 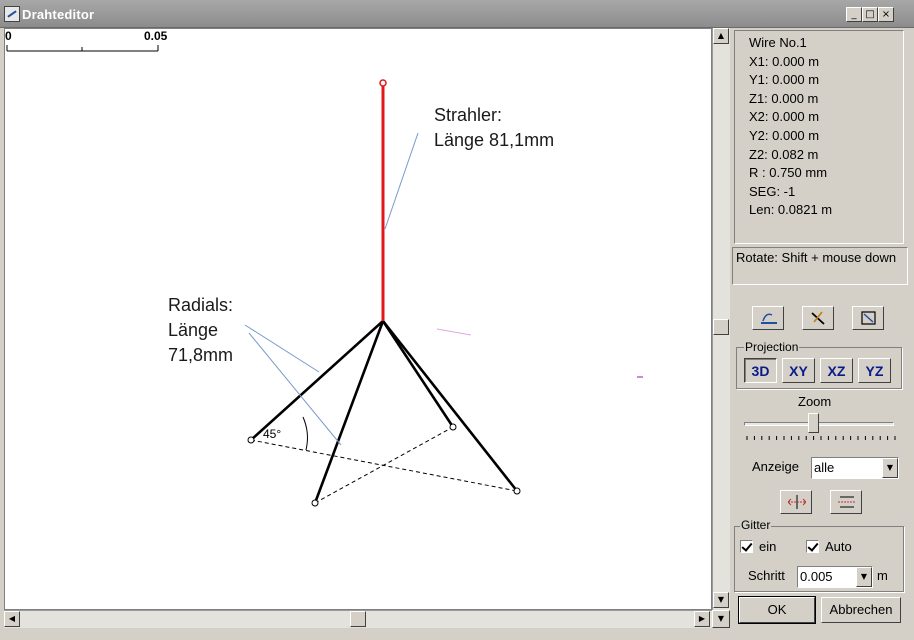 I want to click on wire-number: Wire No.1, so click(x=778, y=42).